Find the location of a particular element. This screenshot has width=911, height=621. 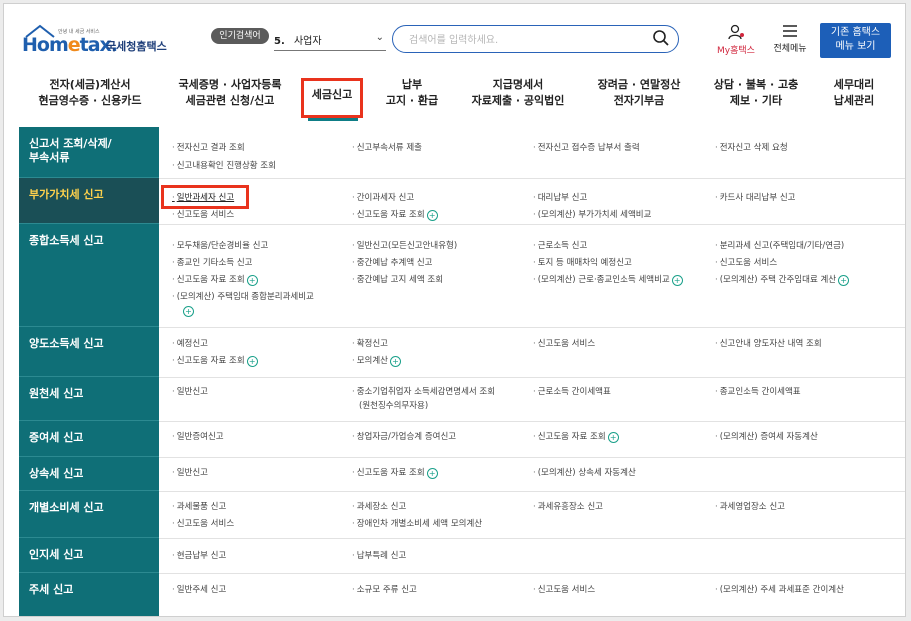

menu-link: 납부특례 신고 is located at coordinates (379, 555).